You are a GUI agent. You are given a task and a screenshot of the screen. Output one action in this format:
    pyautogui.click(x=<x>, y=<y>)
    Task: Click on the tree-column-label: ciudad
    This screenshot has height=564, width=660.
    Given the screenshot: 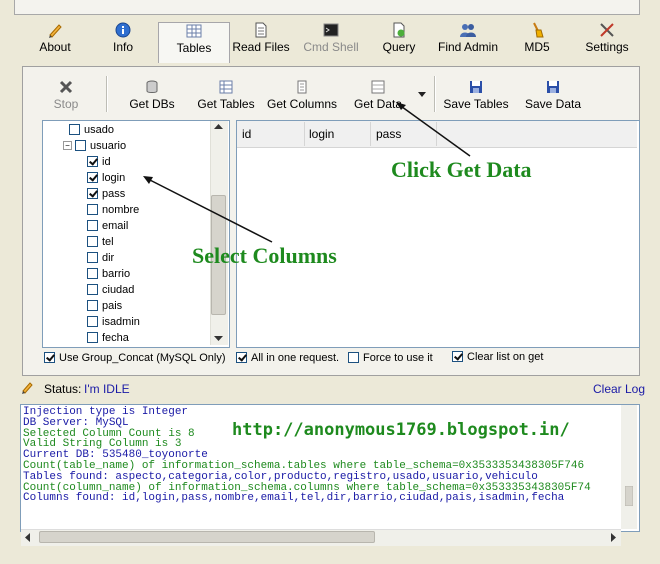 What is the action you would take?
    pyautogui.click(x=118, y=290)
    